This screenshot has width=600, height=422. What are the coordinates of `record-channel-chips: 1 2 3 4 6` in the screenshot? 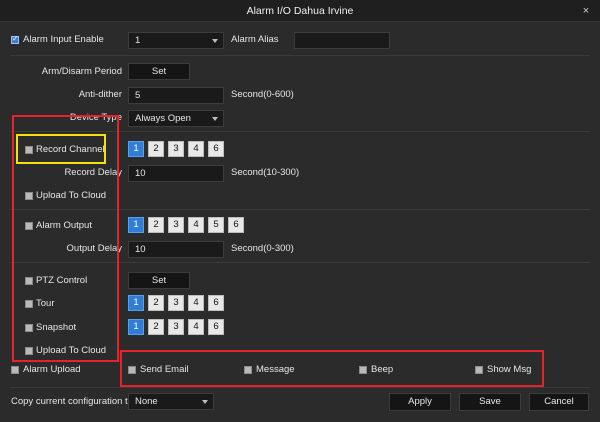 It's located at (176, 149).